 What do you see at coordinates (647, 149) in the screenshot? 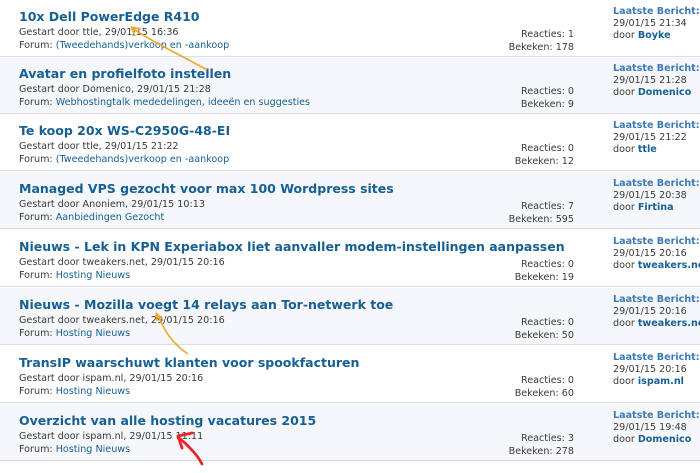
I see `last-post-user-link: ttle` at bounding box center [647, 149].